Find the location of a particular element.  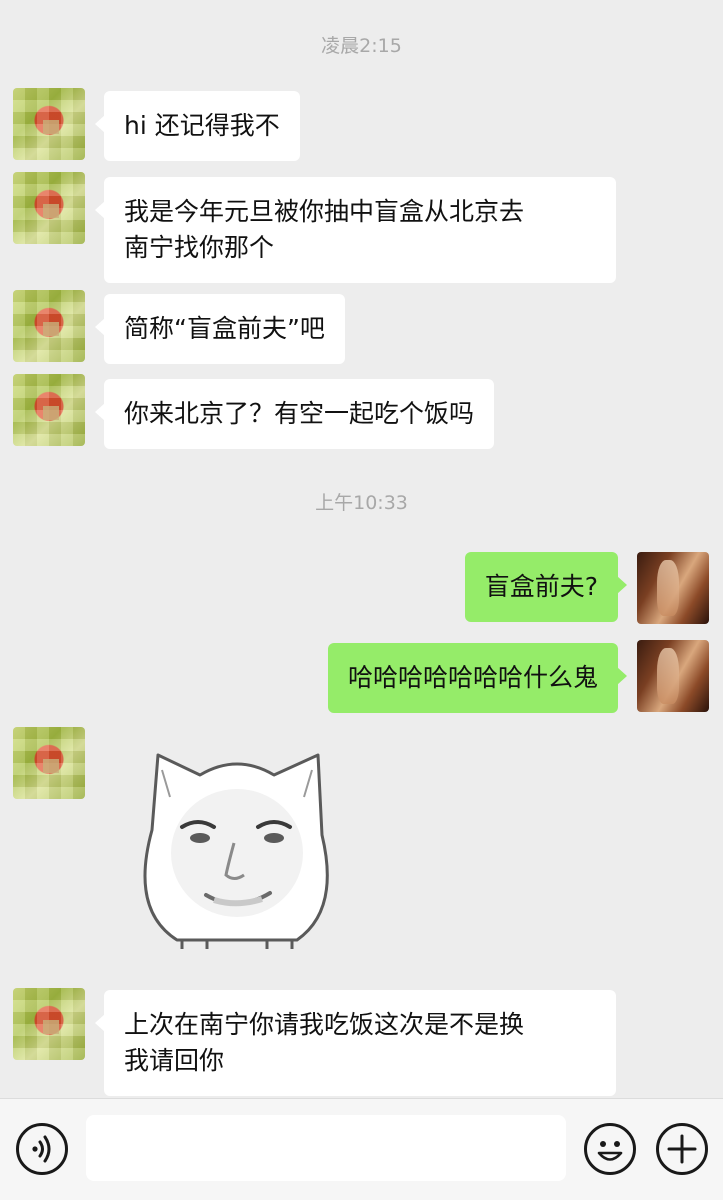

message-text-line: 我请回你 is located at coordinates (174, 1060).